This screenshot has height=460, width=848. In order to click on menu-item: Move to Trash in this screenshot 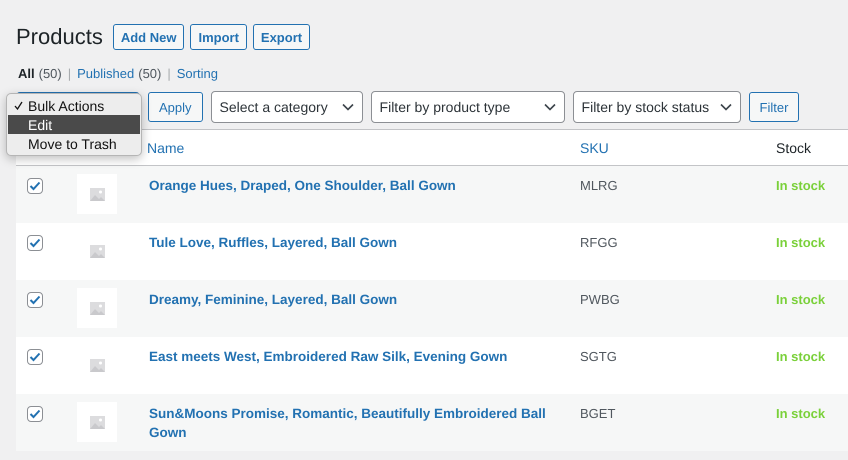, I will do `click(74, 143)`.